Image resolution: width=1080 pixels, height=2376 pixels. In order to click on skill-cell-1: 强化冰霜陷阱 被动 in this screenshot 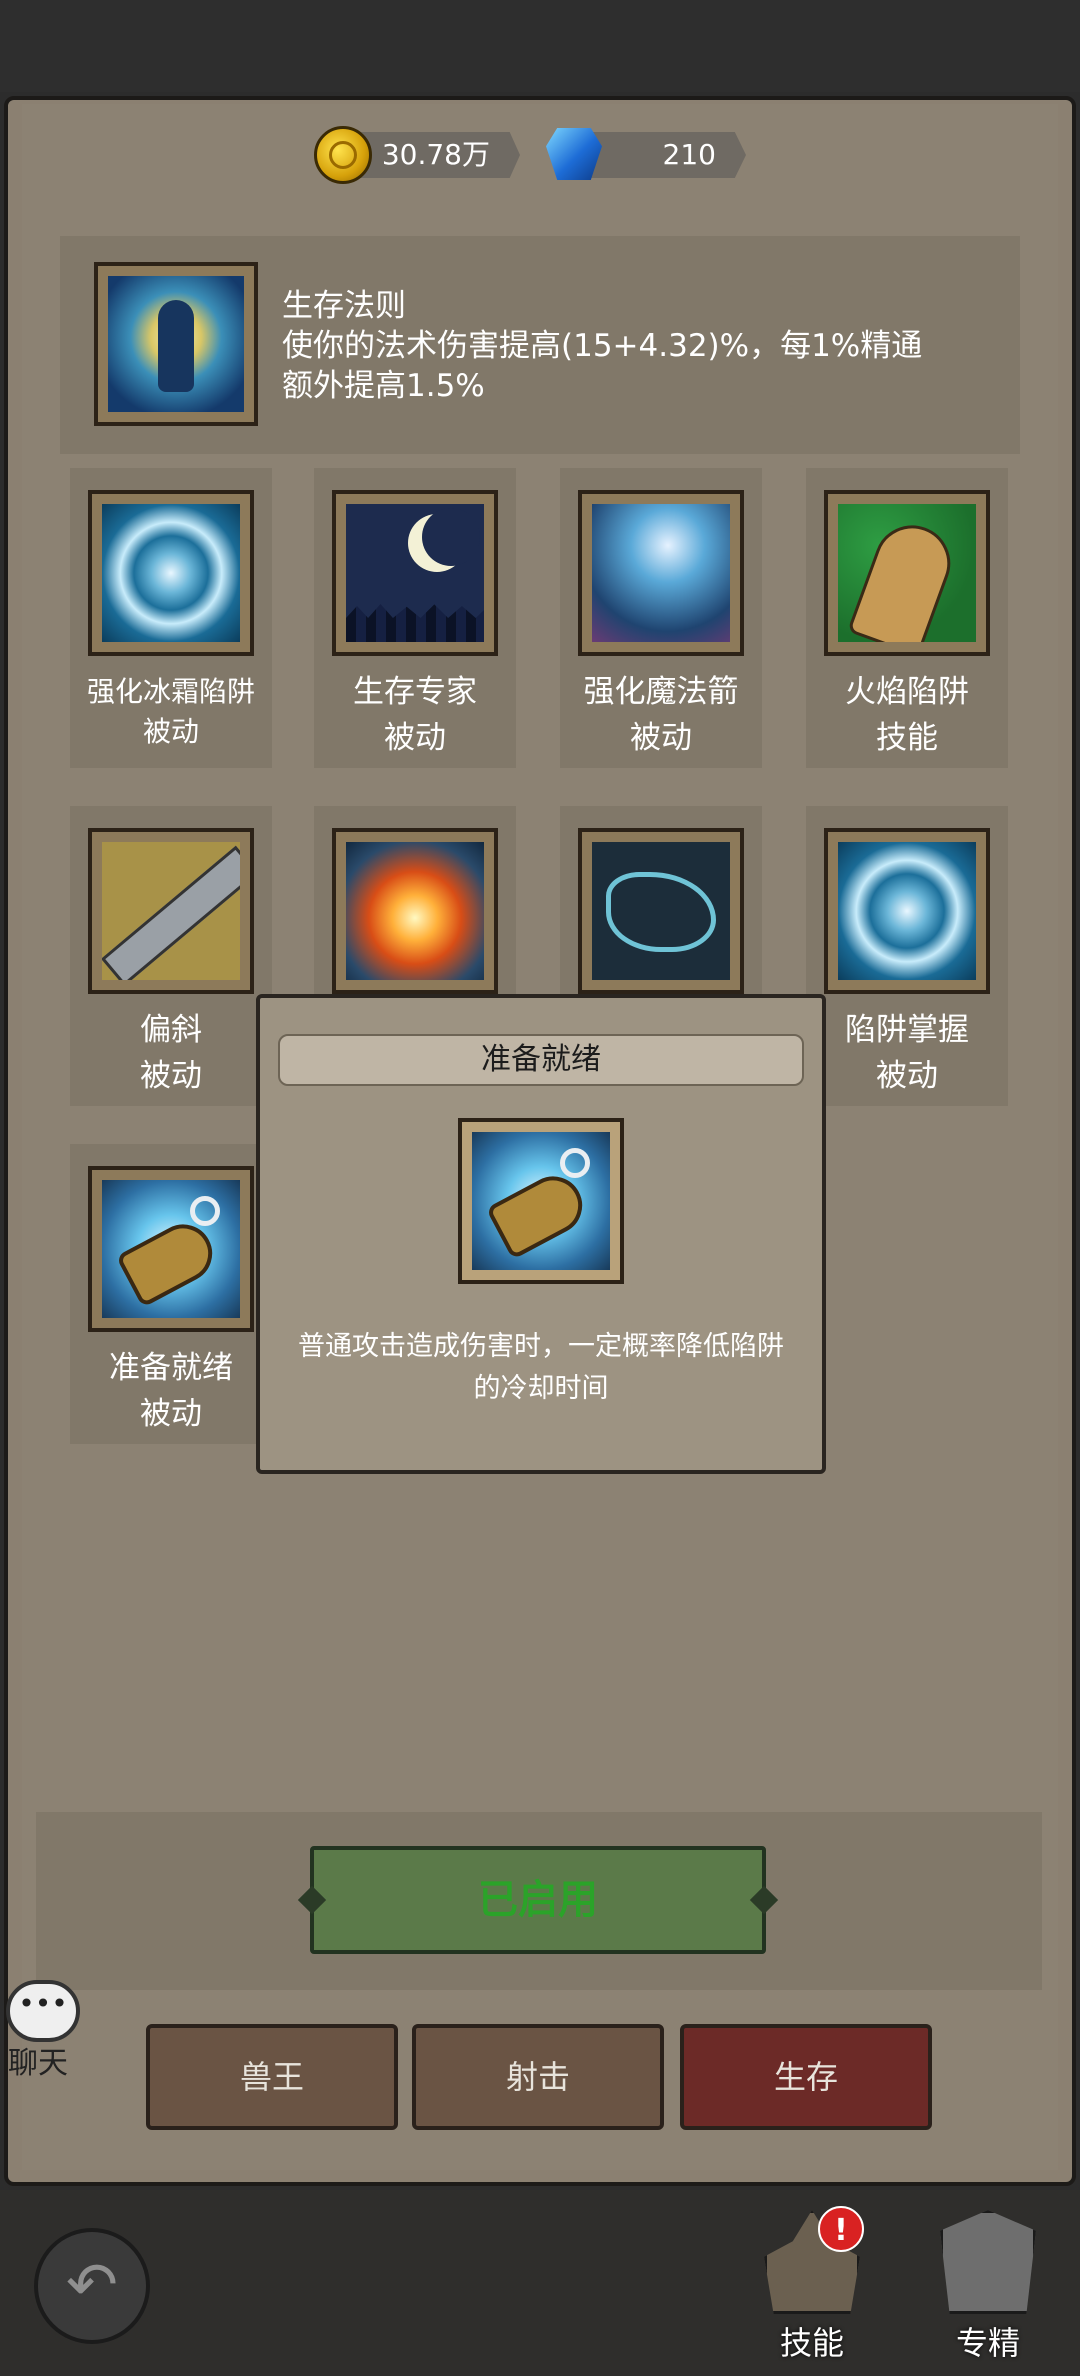, I will do `click(171, 618)`.